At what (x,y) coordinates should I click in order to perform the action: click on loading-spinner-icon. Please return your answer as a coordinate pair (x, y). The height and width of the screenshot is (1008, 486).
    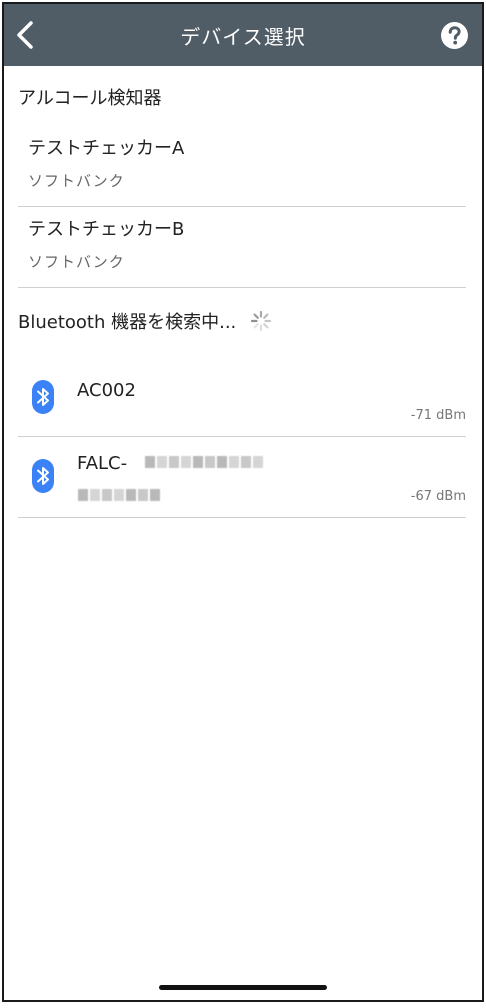
    Looking at the image, I should click on (261, 321).